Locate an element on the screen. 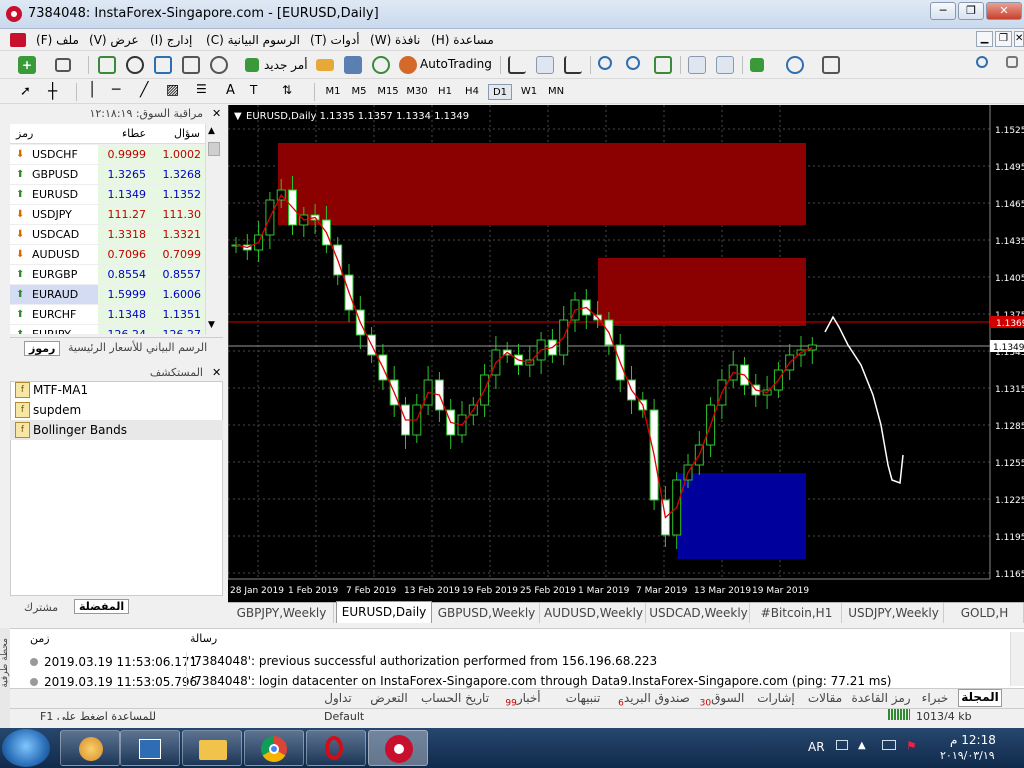 Image resolution: width=1024 pixels, height=768 pixels. market-watch-row: ⬆ EURAUD 1.5999 1.6006 is located at coordinates (107, 295).